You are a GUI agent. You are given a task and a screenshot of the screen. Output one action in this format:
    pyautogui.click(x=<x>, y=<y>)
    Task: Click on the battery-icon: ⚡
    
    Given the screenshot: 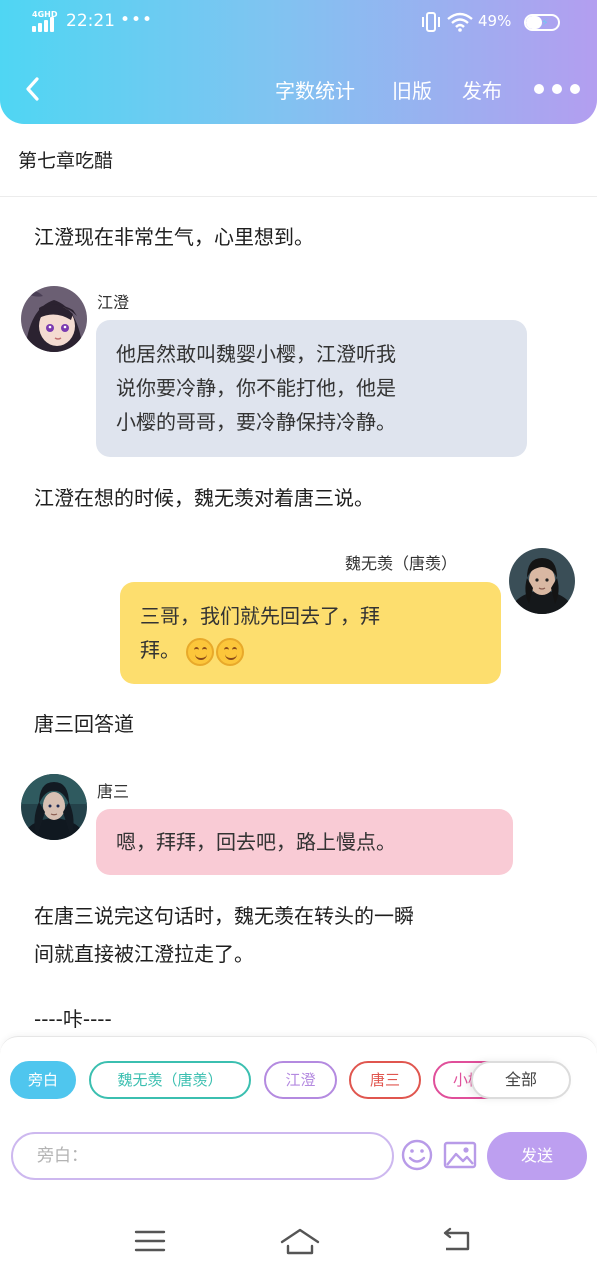 What is the action you would take?
    pyautogui.click(x=542, y=22)
    